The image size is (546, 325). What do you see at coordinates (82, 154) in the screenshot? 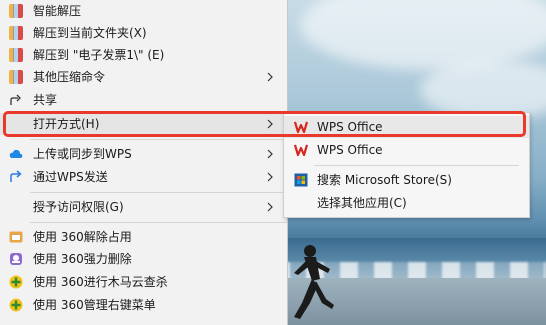
I see `menu-item-label: 上传或同步到WPS` at bounding box center [82, 154].